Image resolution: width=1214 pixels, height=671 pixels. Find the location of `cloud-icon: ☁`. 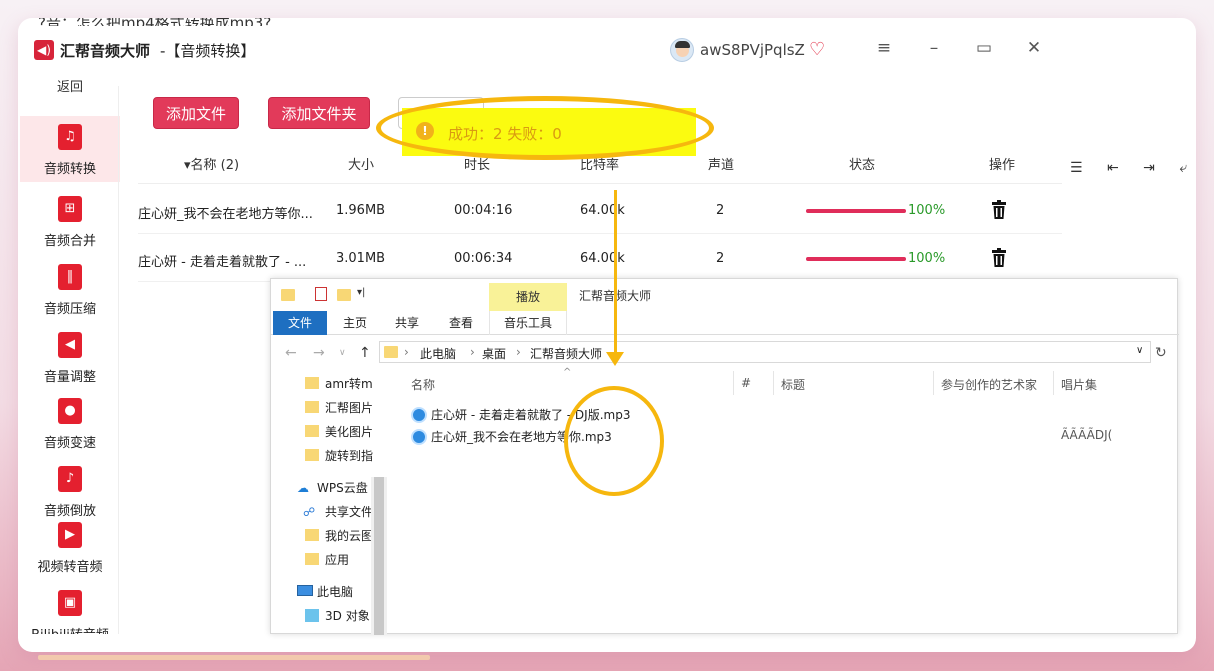

cloud-icon: ☁ is located at coordinates (303, 488).